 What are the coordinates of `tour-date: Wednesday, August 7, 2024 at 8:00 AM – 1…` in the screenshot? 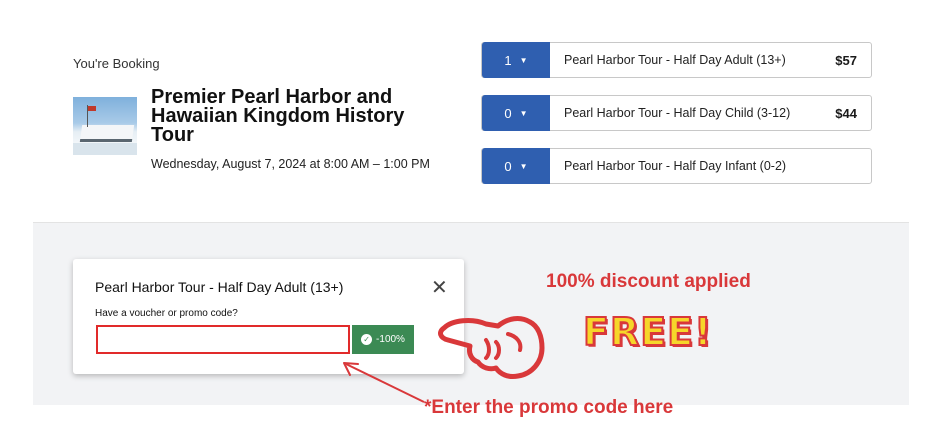 It's located at (290, 164).